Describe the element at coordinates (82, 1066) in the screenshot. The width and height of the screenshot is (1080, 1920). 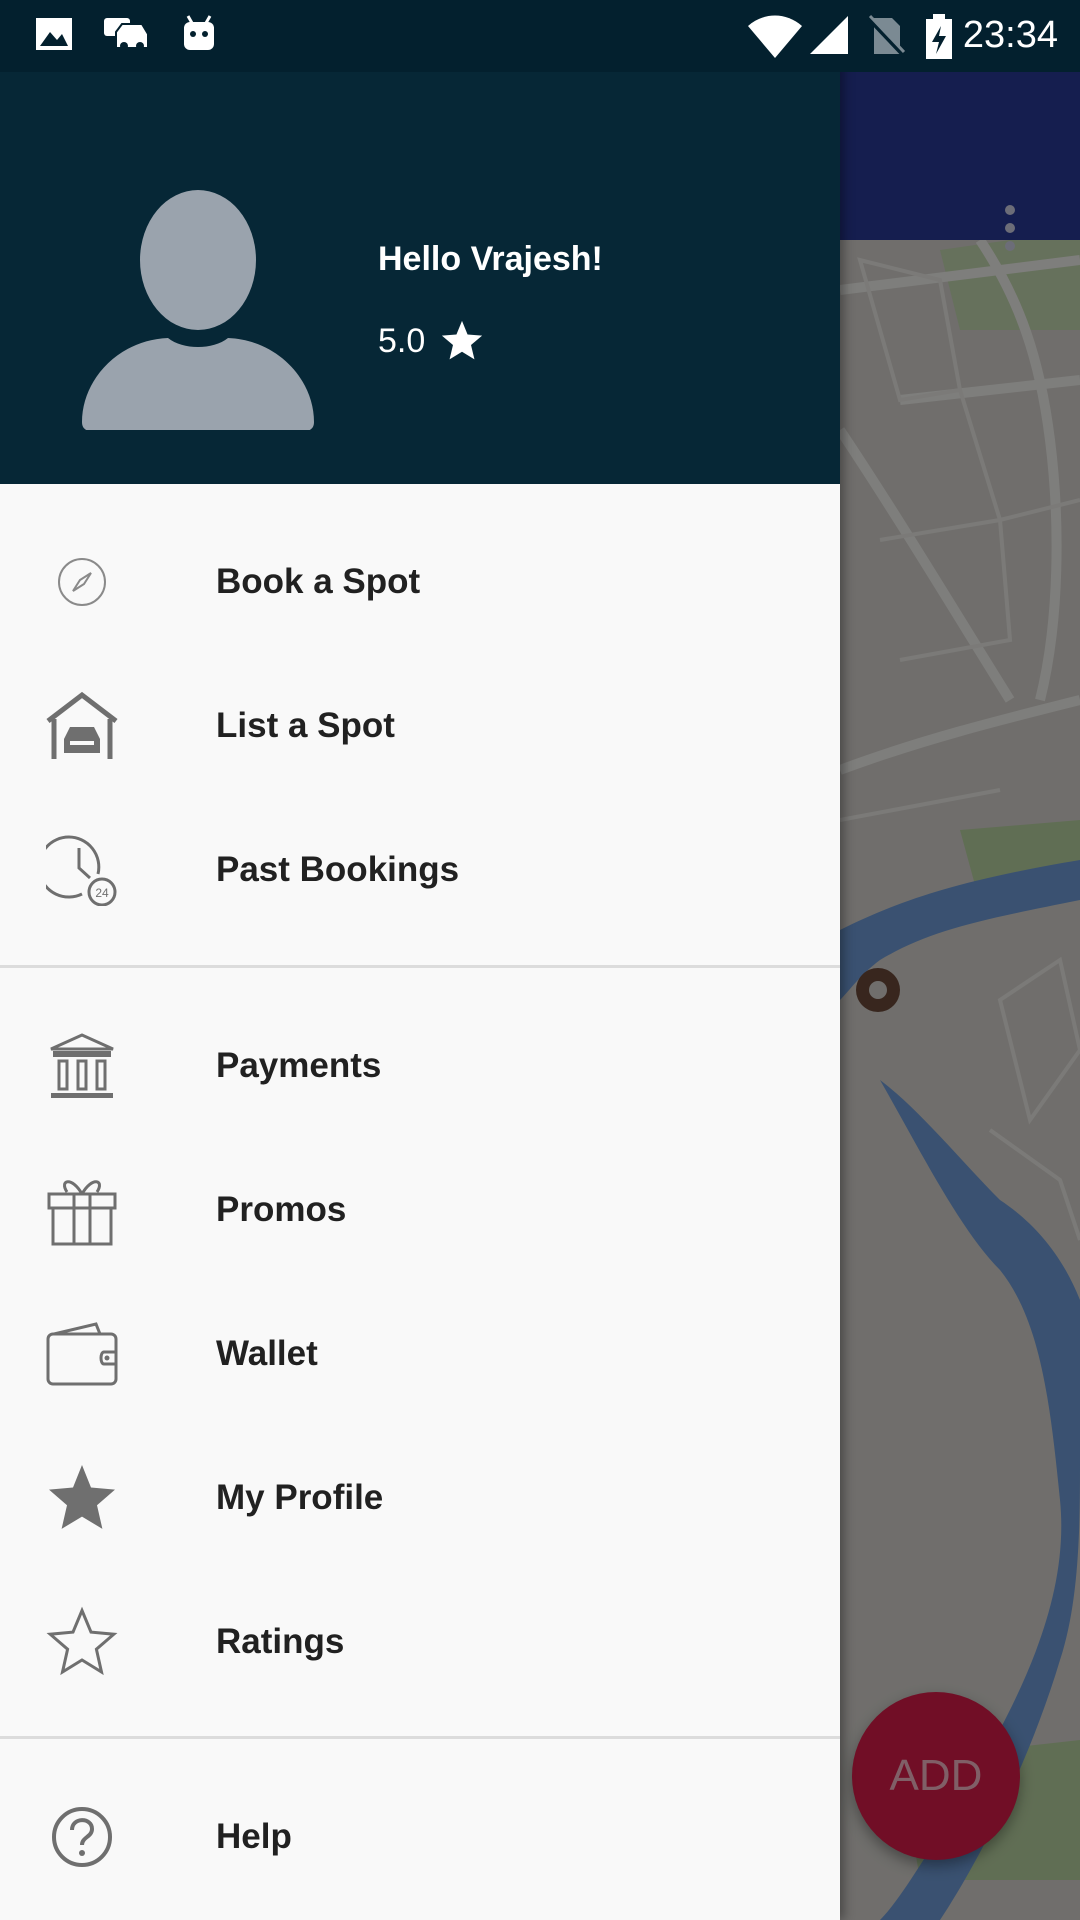
I see `bank-icon` at that location.